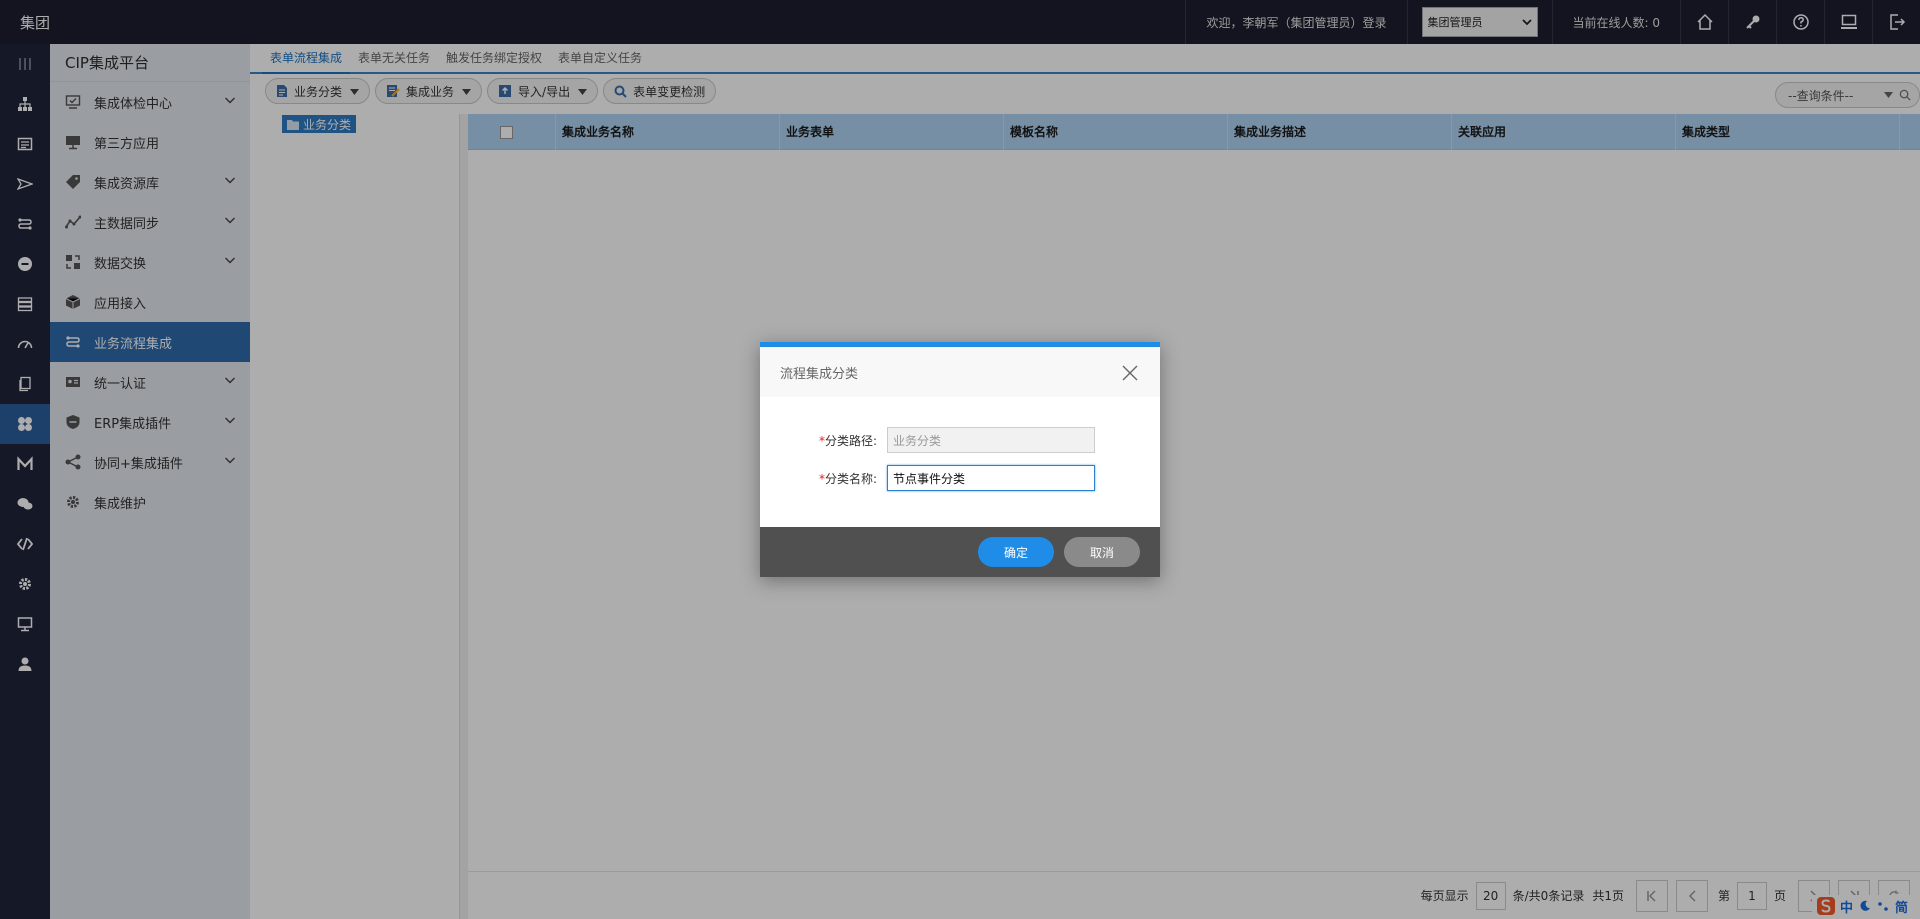 Image resolution: width=1920 pixels, height=919 pixels. I want to click on category-dialog: 流程集成分类 *分类路径: 业务分类 *分类名称: 节点事件分类 确定 取消, so click(960, 459).